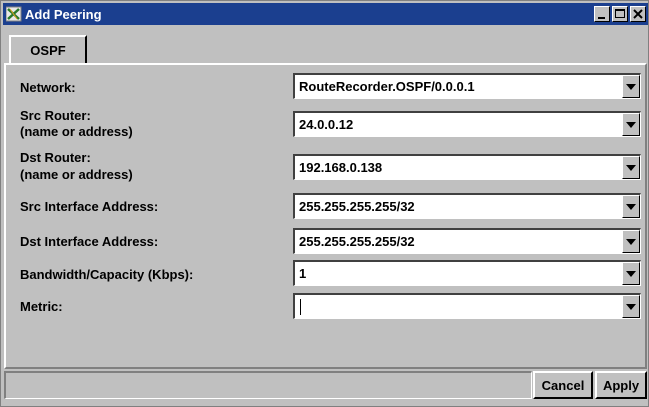 Image resolution: width=649 pixels, height=407 pixels. What do you see at coordinates (467, 124) in the screenshot?
I see `src-router-combo: 24.0.0.12` at bounding box center [467, 124].